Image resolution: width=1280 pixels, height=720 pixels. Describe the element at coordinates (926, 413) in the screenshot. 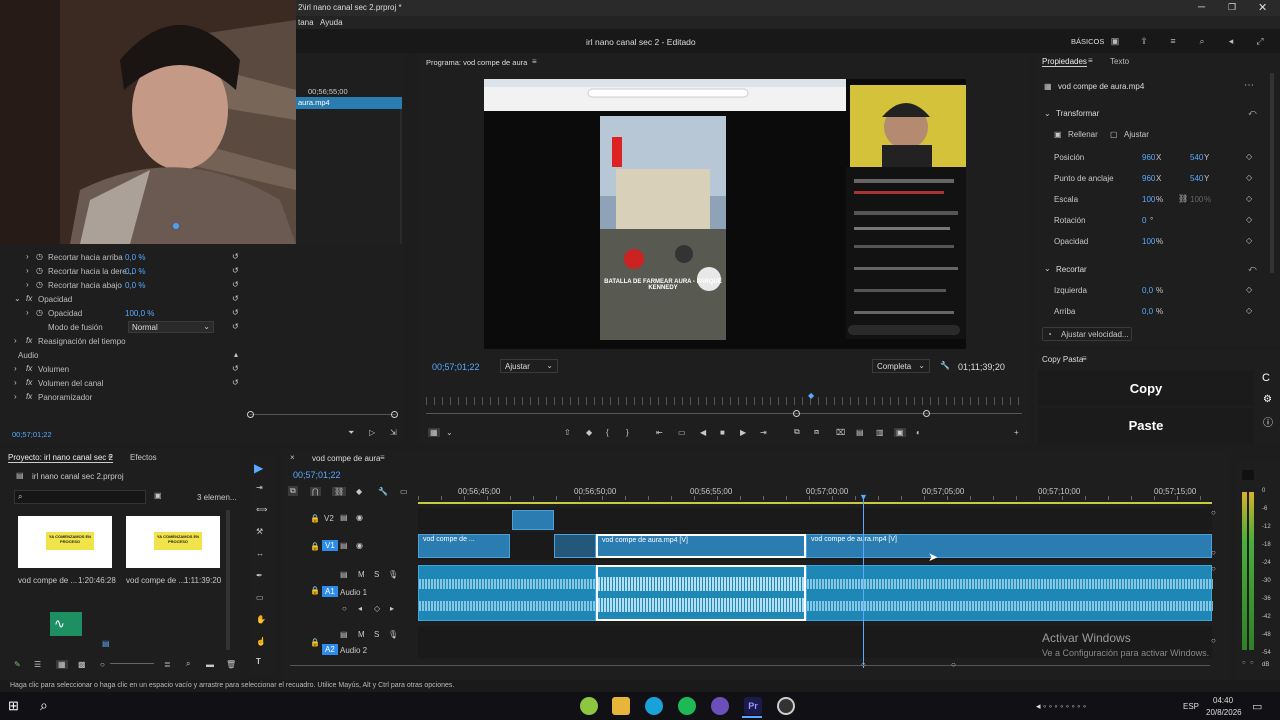

I see `zoom-handle-right` at that location.